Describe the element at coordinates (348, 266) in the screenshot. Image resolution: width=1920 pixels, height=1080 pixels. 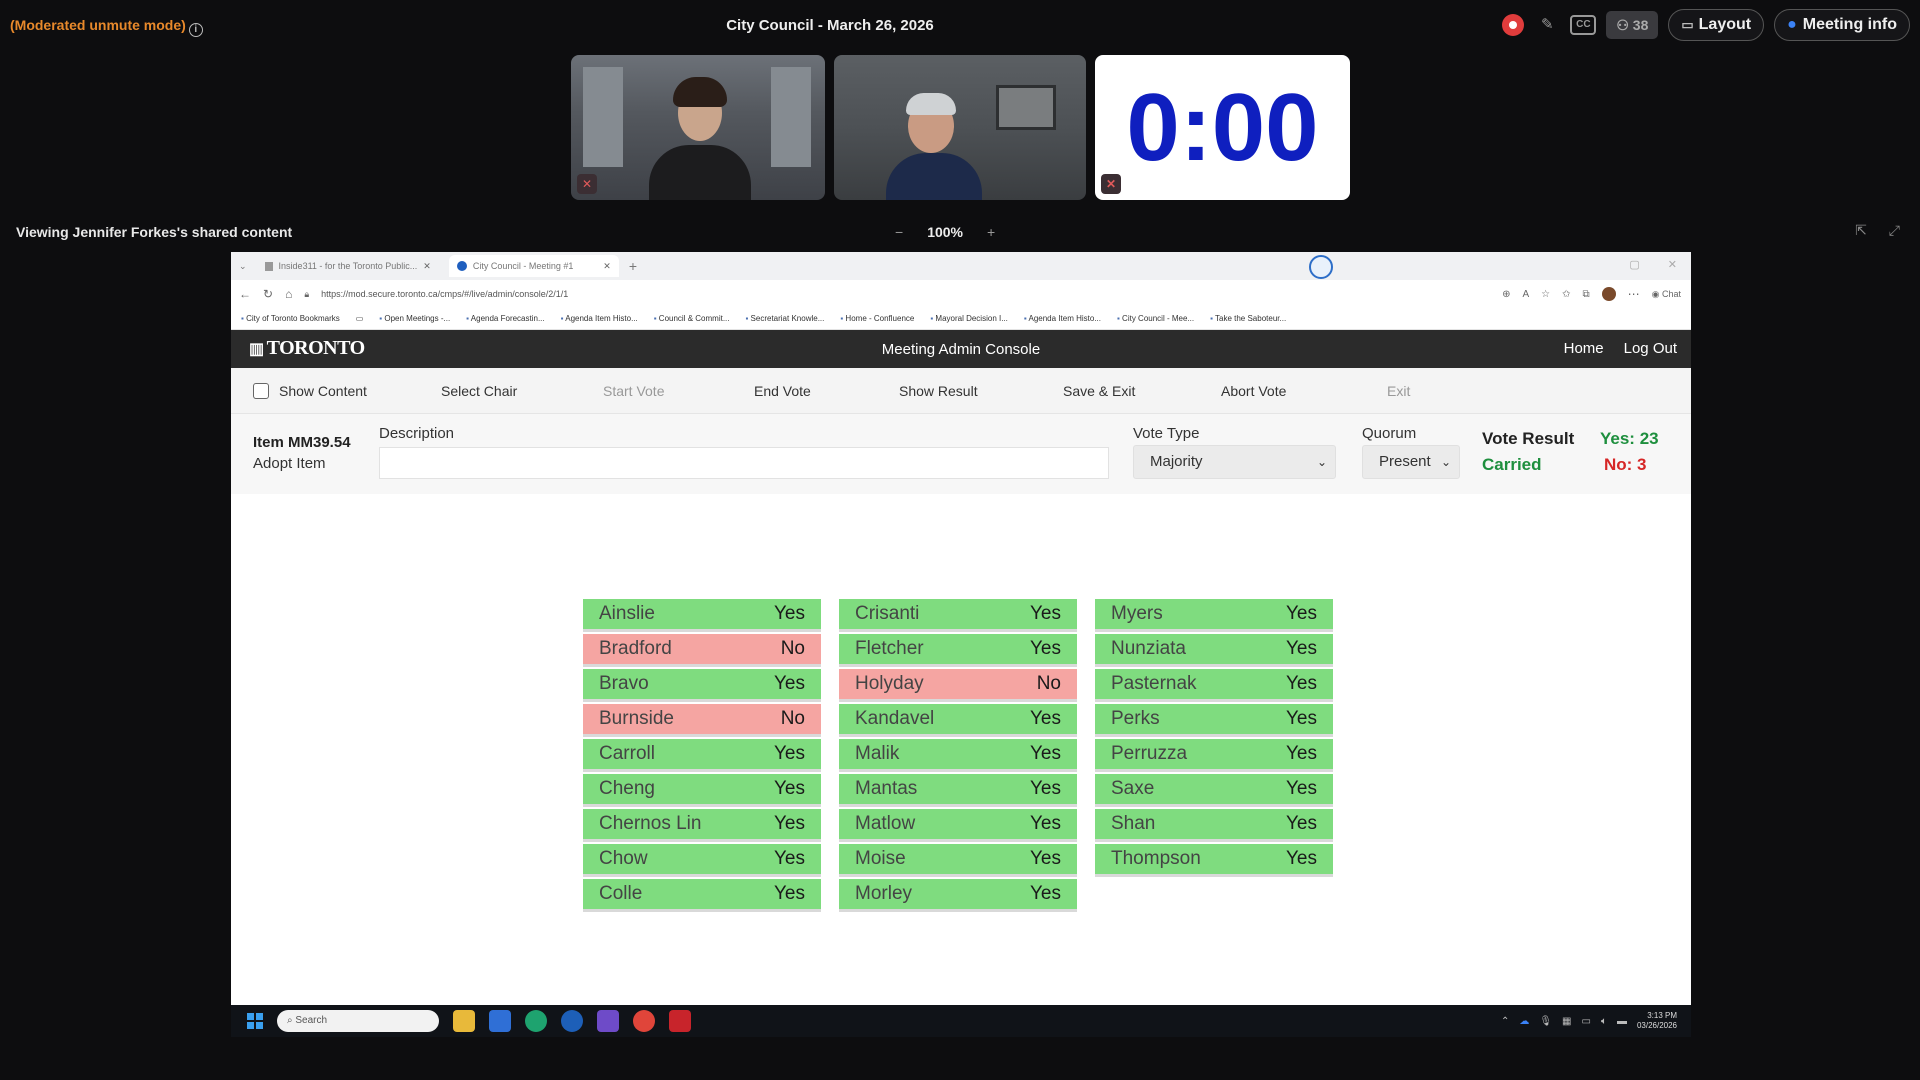
I see `browser-tab-1: Inside311 - for the Toronto Public... ✕` at that location.